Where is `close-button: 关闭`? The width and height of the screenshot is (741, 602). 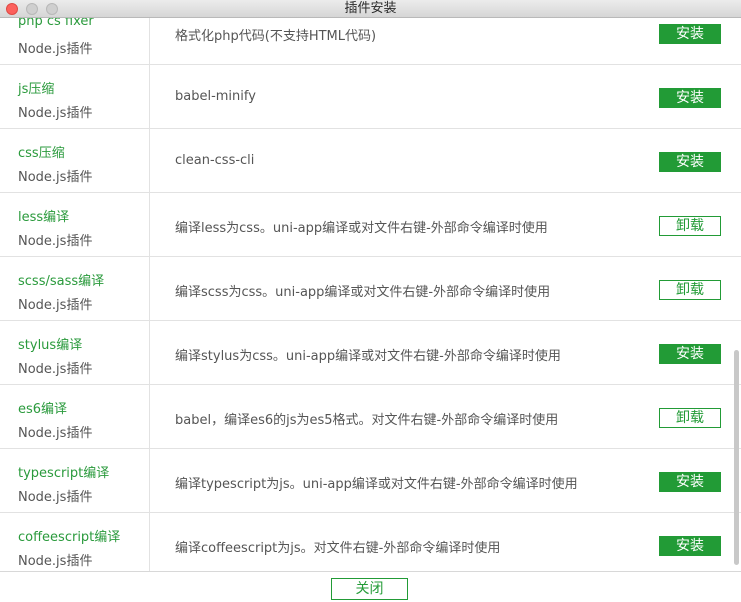 close-button: 关闭 is located at coordinates (369, 589).